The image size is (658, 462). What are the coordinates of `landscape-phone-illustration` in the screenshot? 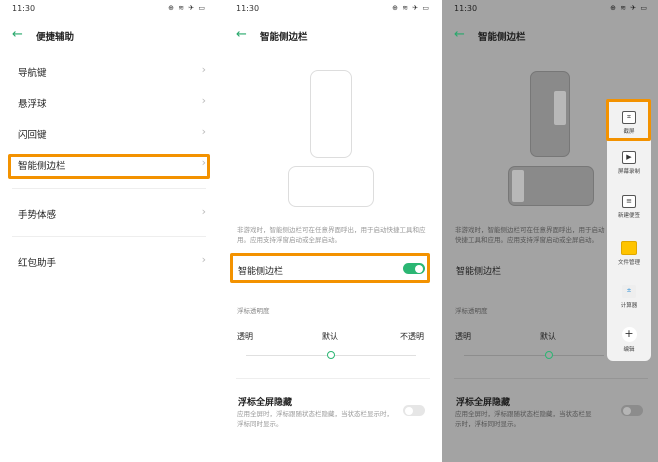 It's located at (331, 186).